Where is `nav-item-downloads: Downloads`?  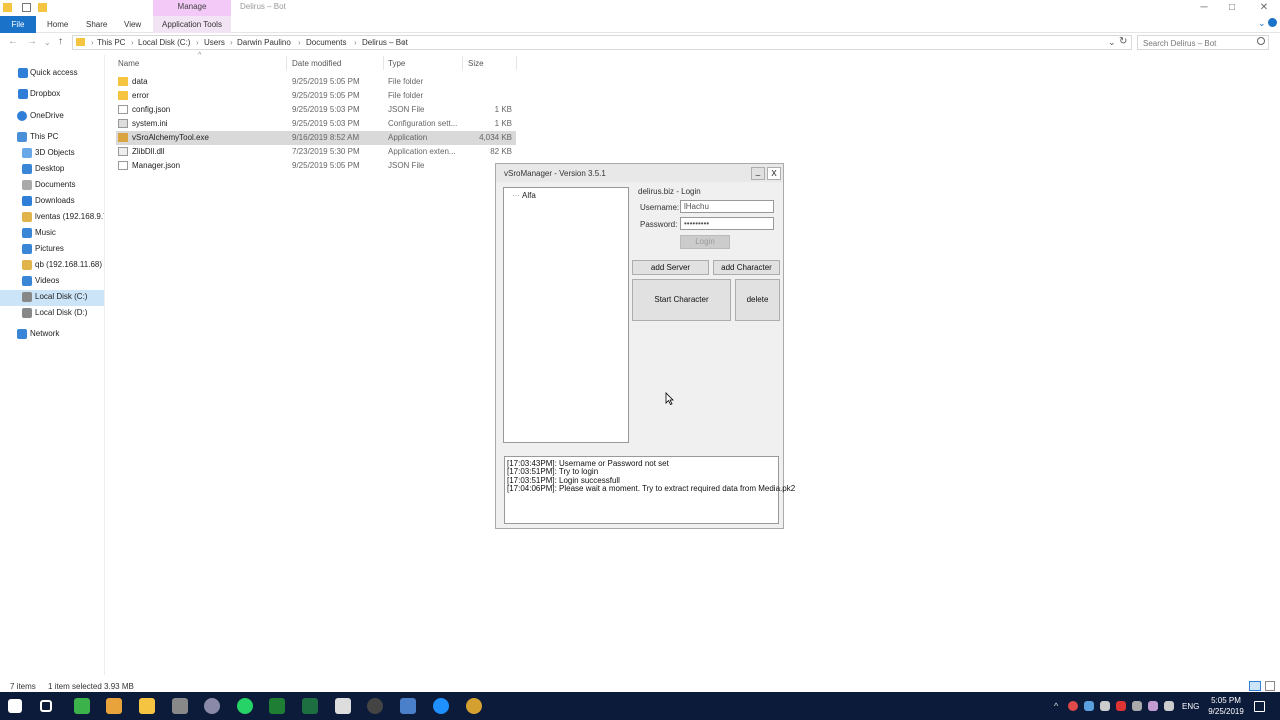
nav-item-downloads: Downloads is located at coordinates (52, 201).